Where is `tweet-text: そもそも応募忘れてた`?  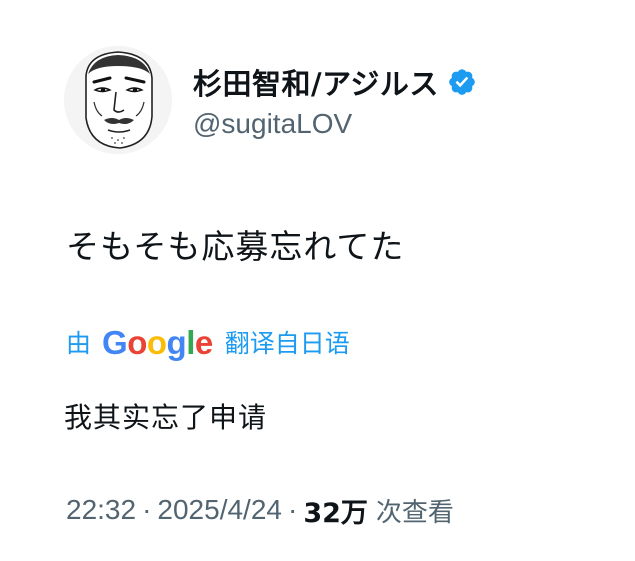
tweet-text: そもそも応募忘れてた is located at coordinates (235, 246).